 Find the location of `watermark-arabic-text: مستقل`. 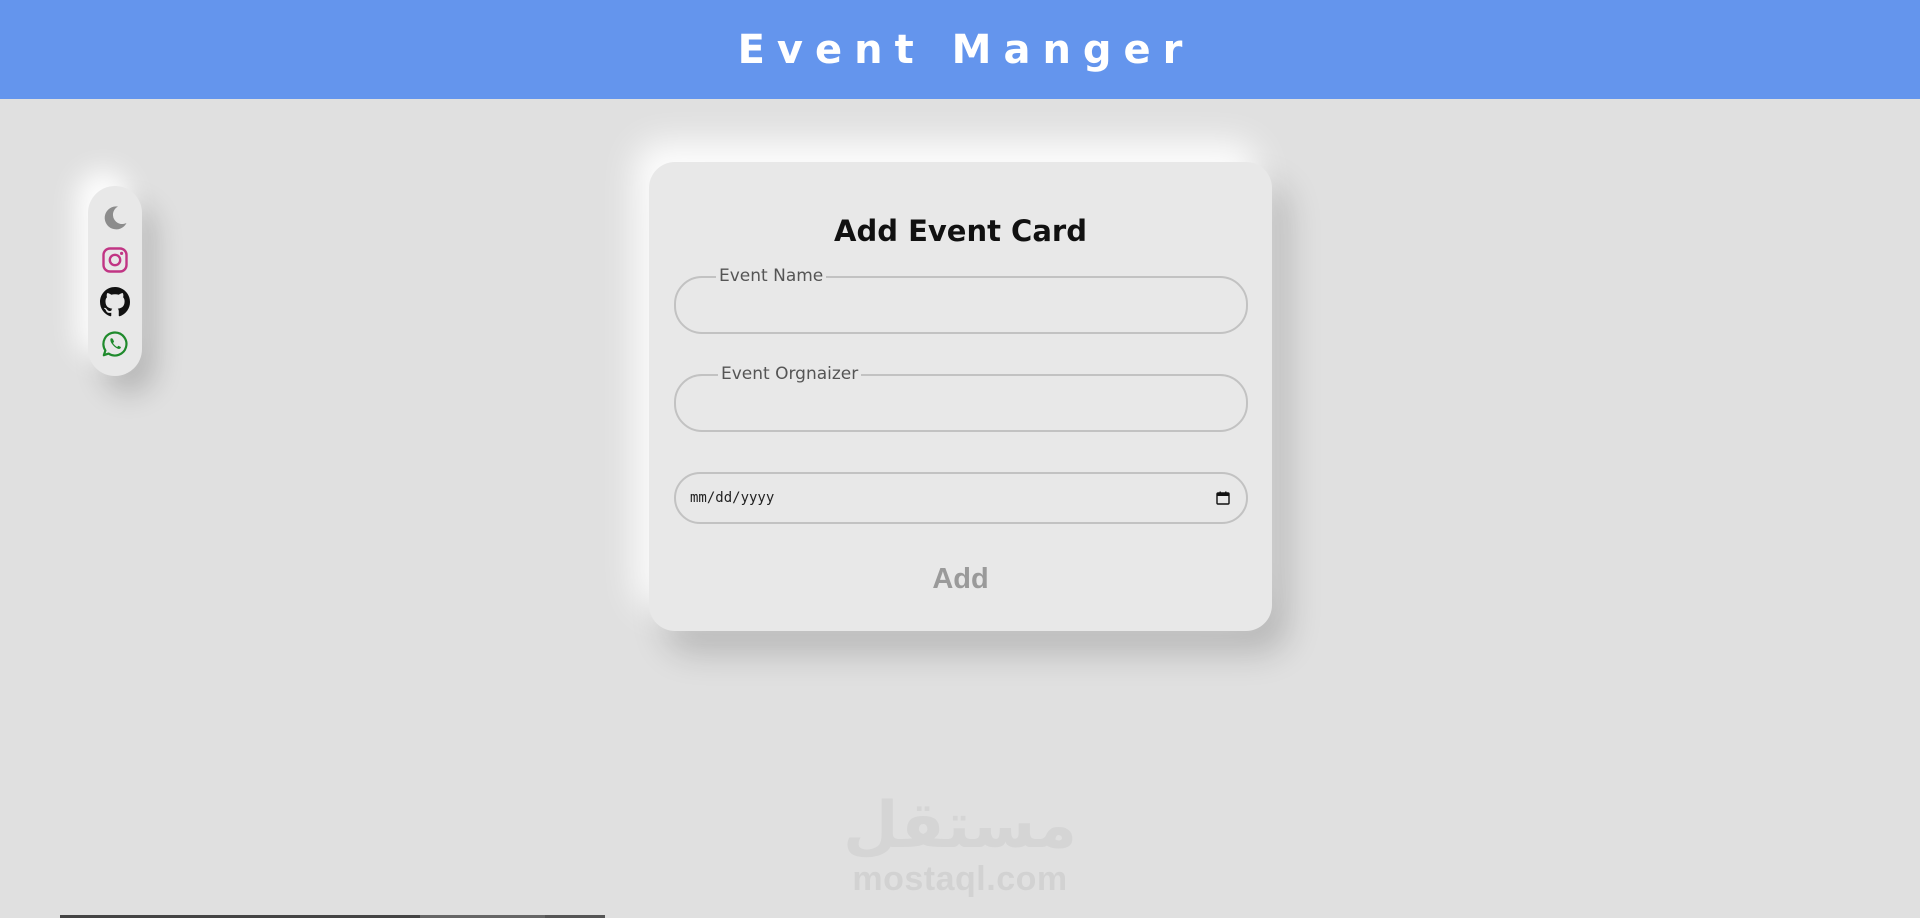

watermark-arabic-text: مستقل is located at coordinates (960, 826).